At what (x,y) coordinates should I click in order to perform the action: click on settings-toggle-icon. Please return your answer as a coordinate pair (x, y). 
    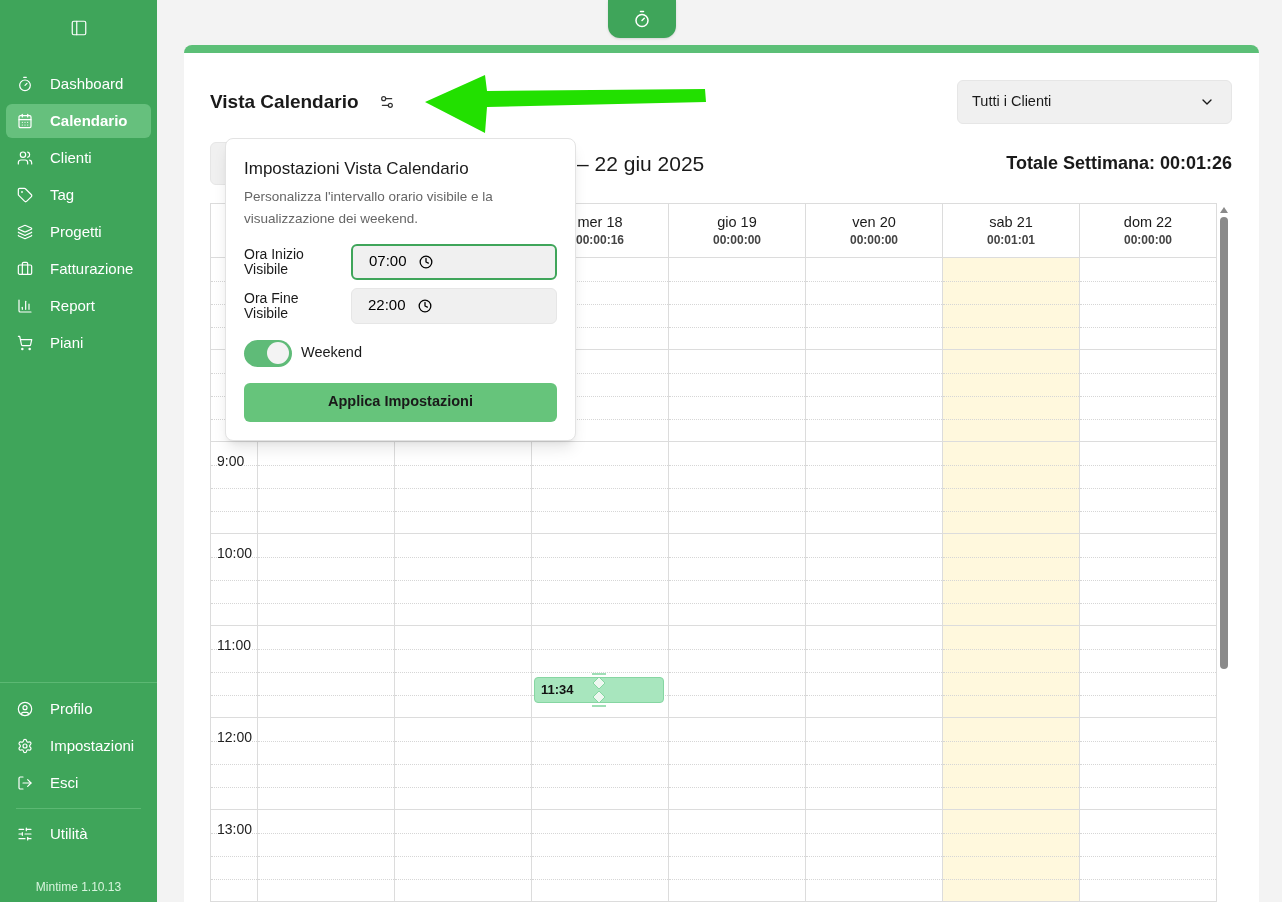
    Looking at the image, I should click on (386, 102).